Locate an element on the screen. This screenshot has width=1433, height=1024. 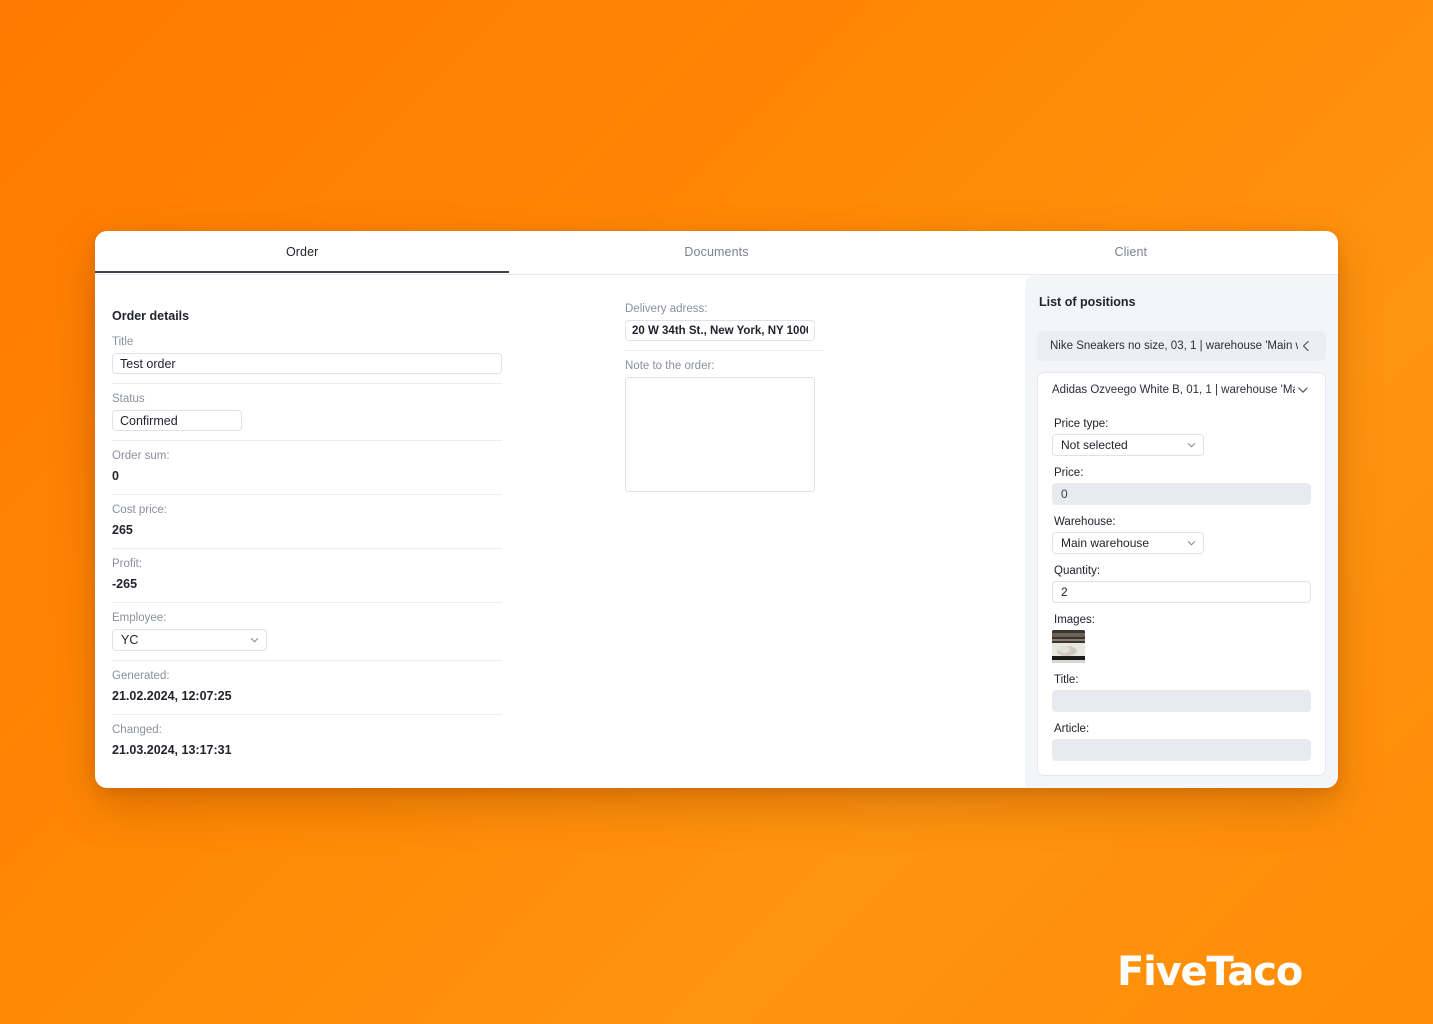
price-type-select: Not selected is located at coordinates (1128, 445).